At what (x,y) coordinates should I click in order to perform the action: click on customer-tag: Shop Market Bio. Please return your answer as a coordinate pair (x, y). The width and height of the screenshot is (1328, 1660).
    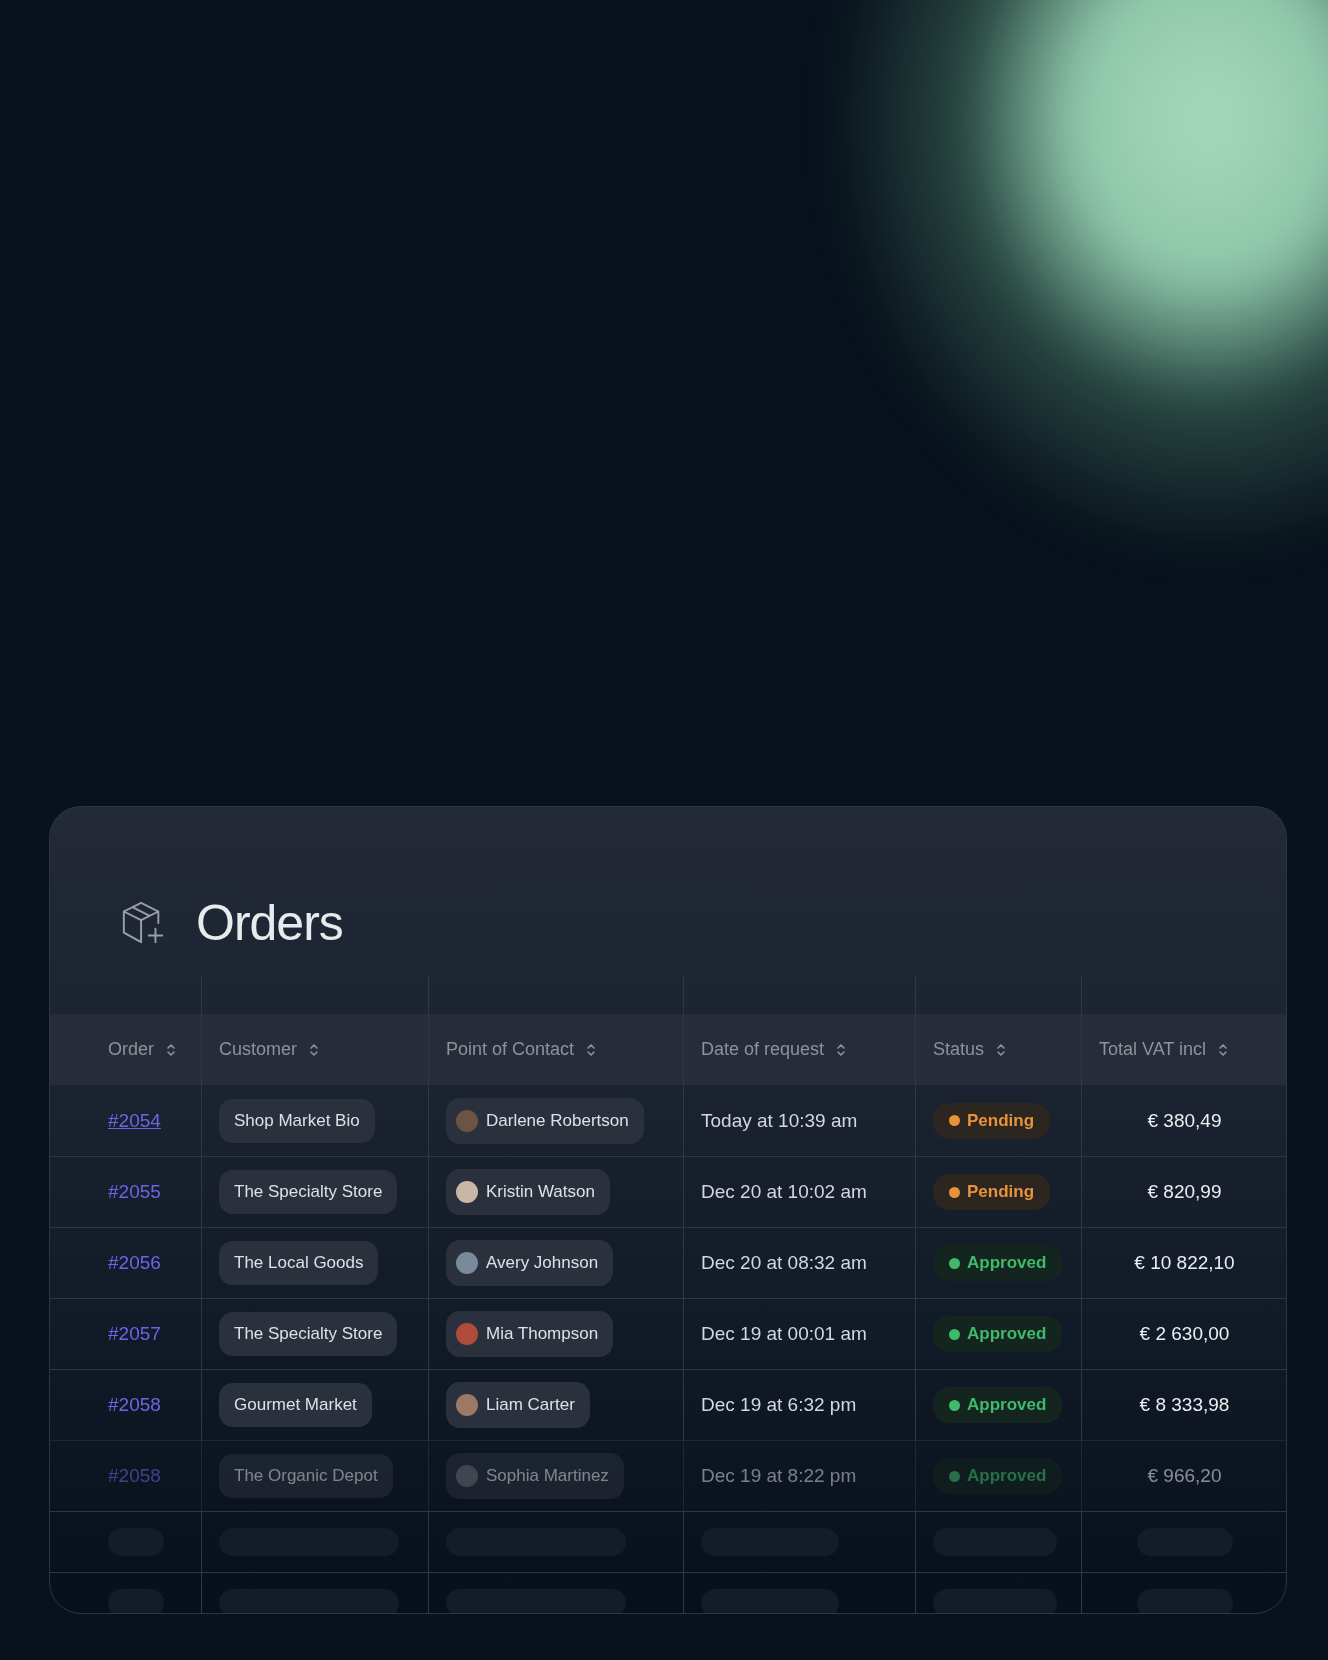
    Looking at the image, I should click on (297, 1120).